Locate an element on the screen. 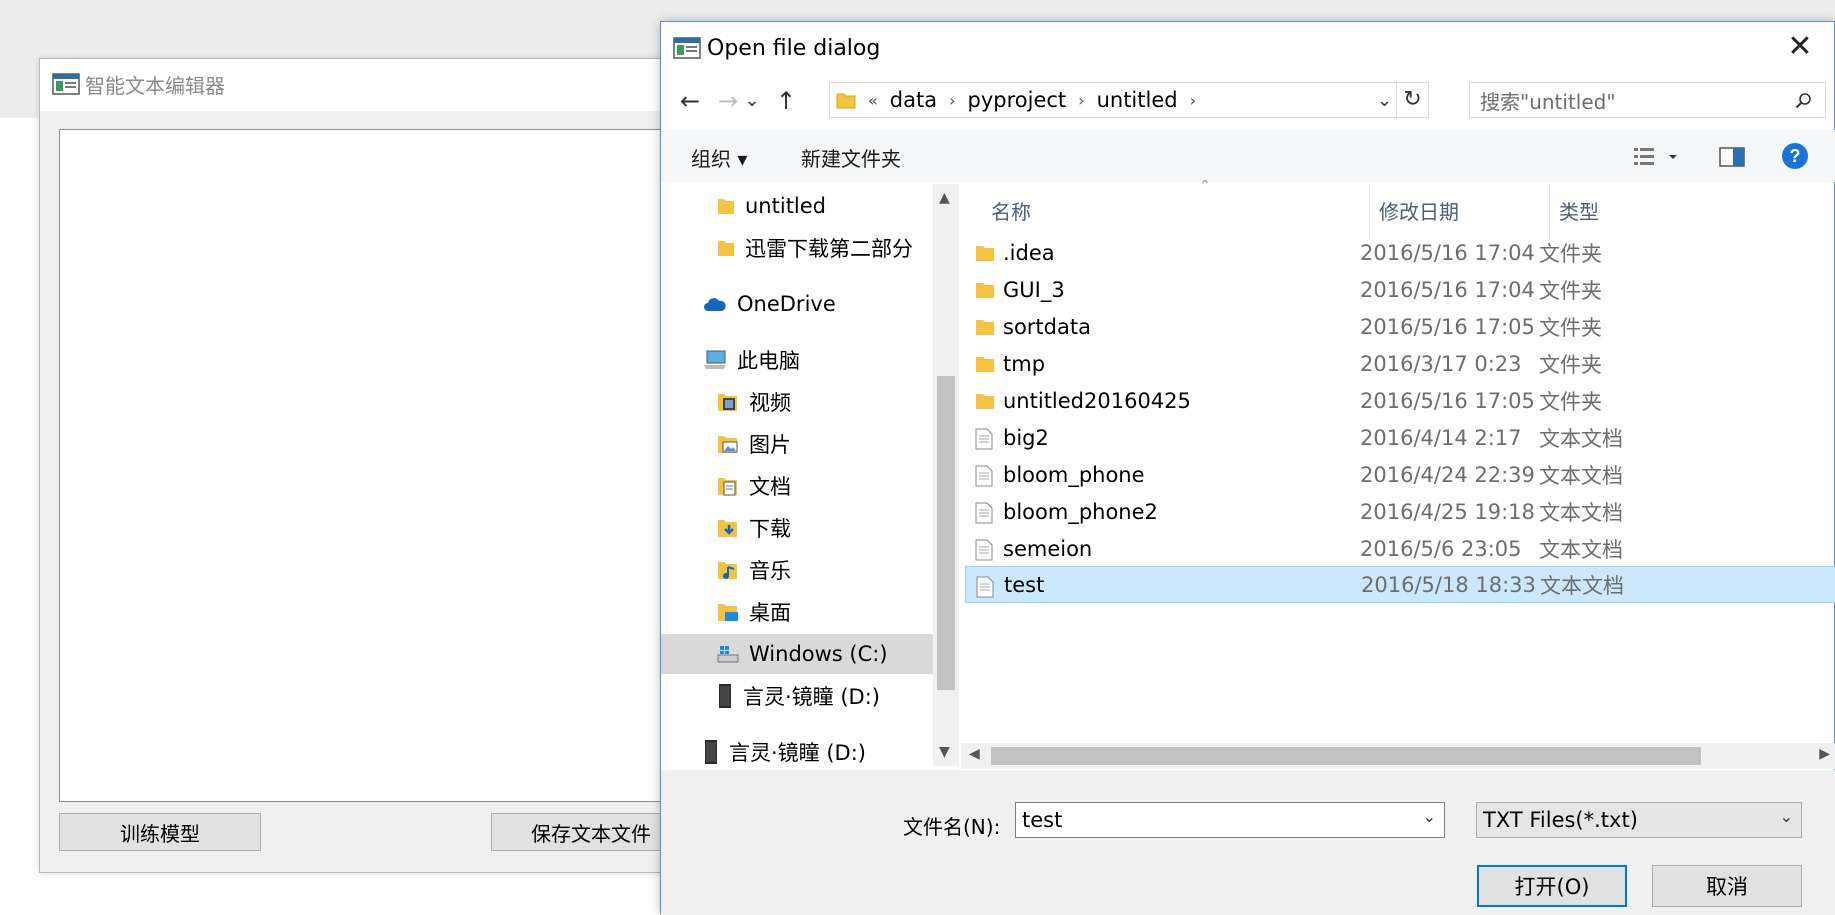 The image size is (1835, 915). search-placeholder: 搜索"untitled" is located at coordinates (1548, 101).